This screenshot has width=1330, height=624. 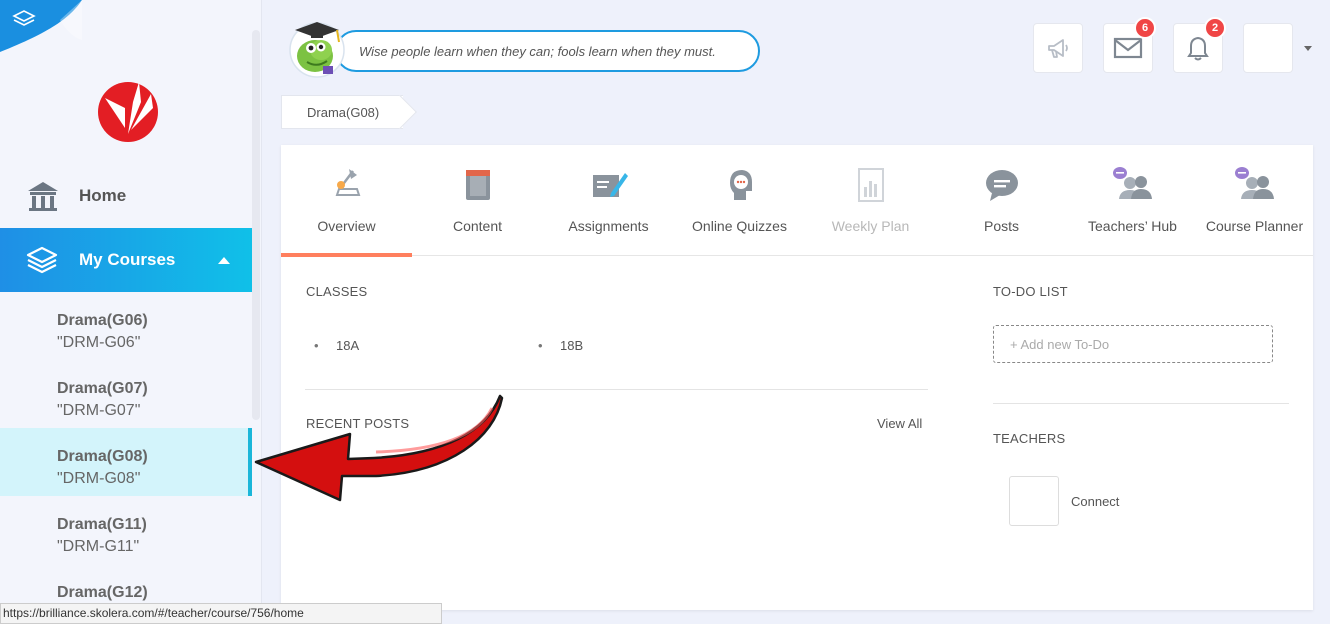 What do you see at coordinates (610, 185) in the screenshot?
I see `pencil-board-icon` at bounding box center [610, 185].